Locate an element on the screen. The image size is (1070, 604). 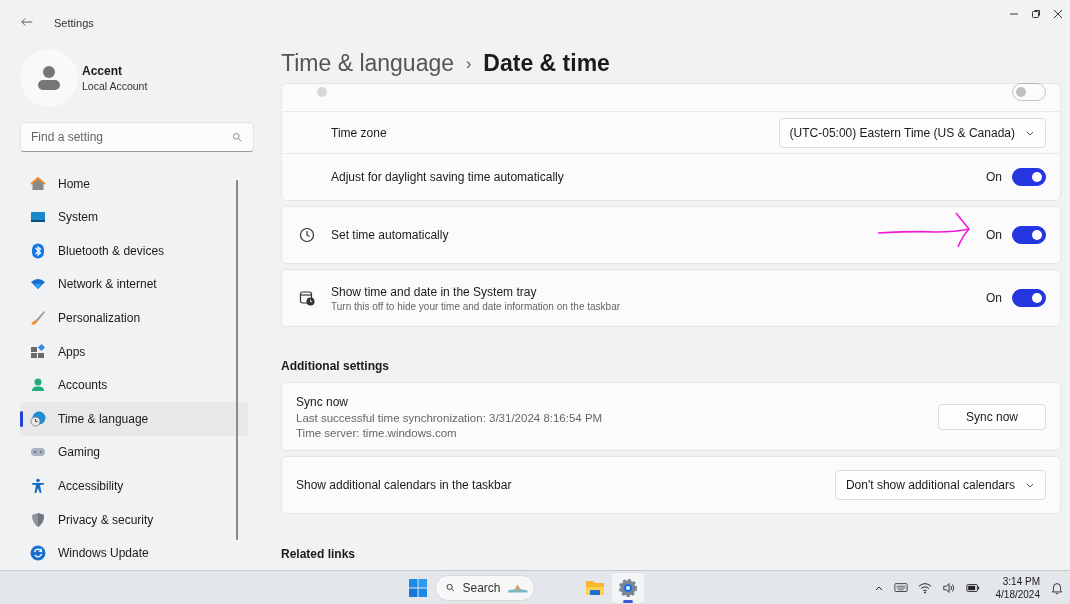
person-icon is located at coordinates (38, 385).